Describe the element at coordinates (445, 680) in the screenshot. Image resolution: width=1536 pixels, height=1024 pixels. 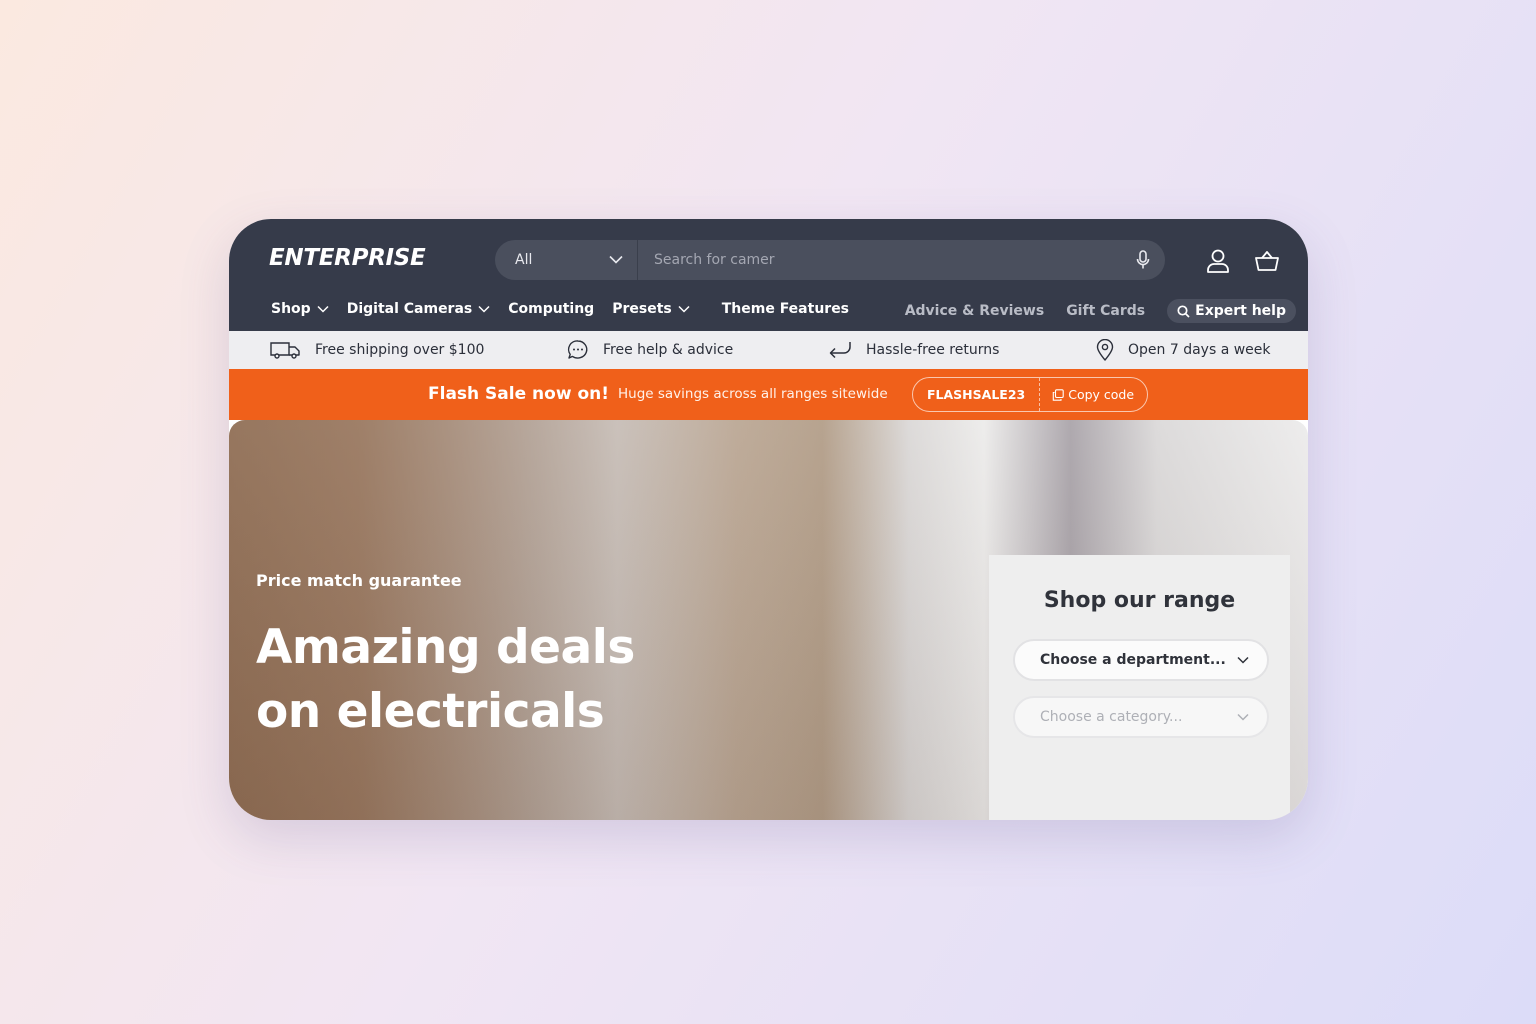
I see `hero-title: Amazing deals on electricals` at that location.